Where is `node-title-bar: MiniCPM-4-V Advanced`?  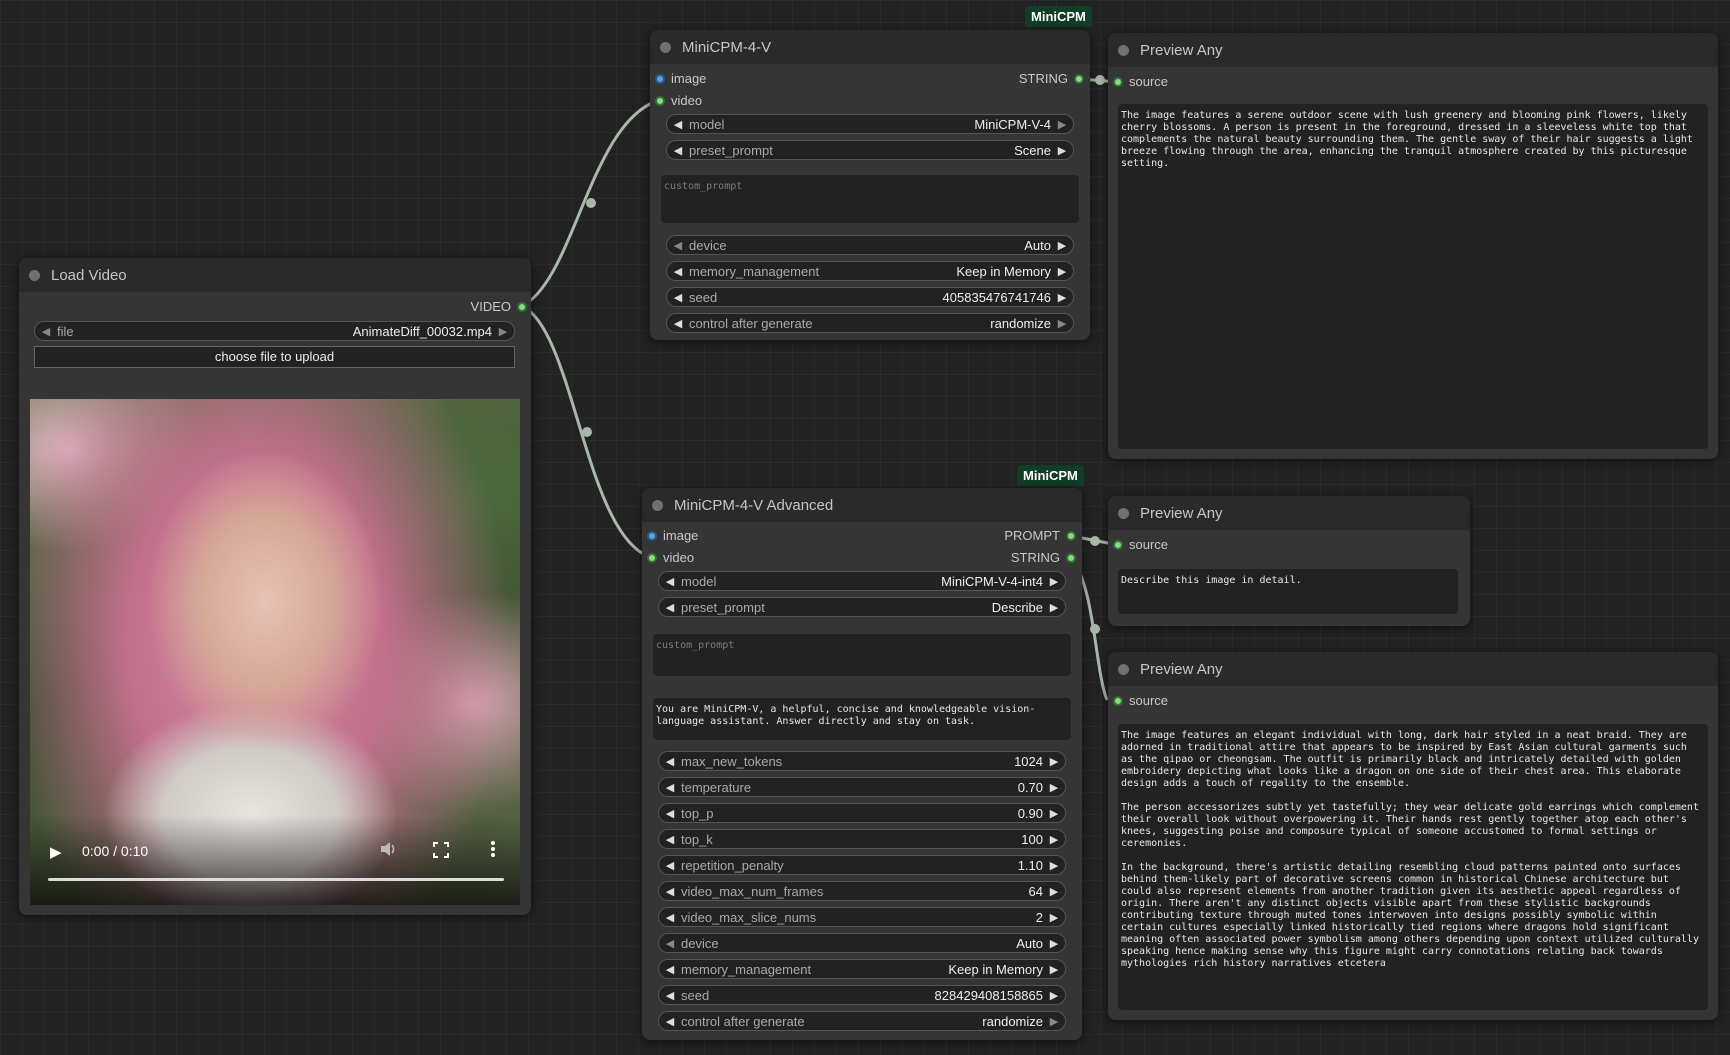 node-title-bar: MiniCPM-4-V Advanced is located at coordinates (862, 505).